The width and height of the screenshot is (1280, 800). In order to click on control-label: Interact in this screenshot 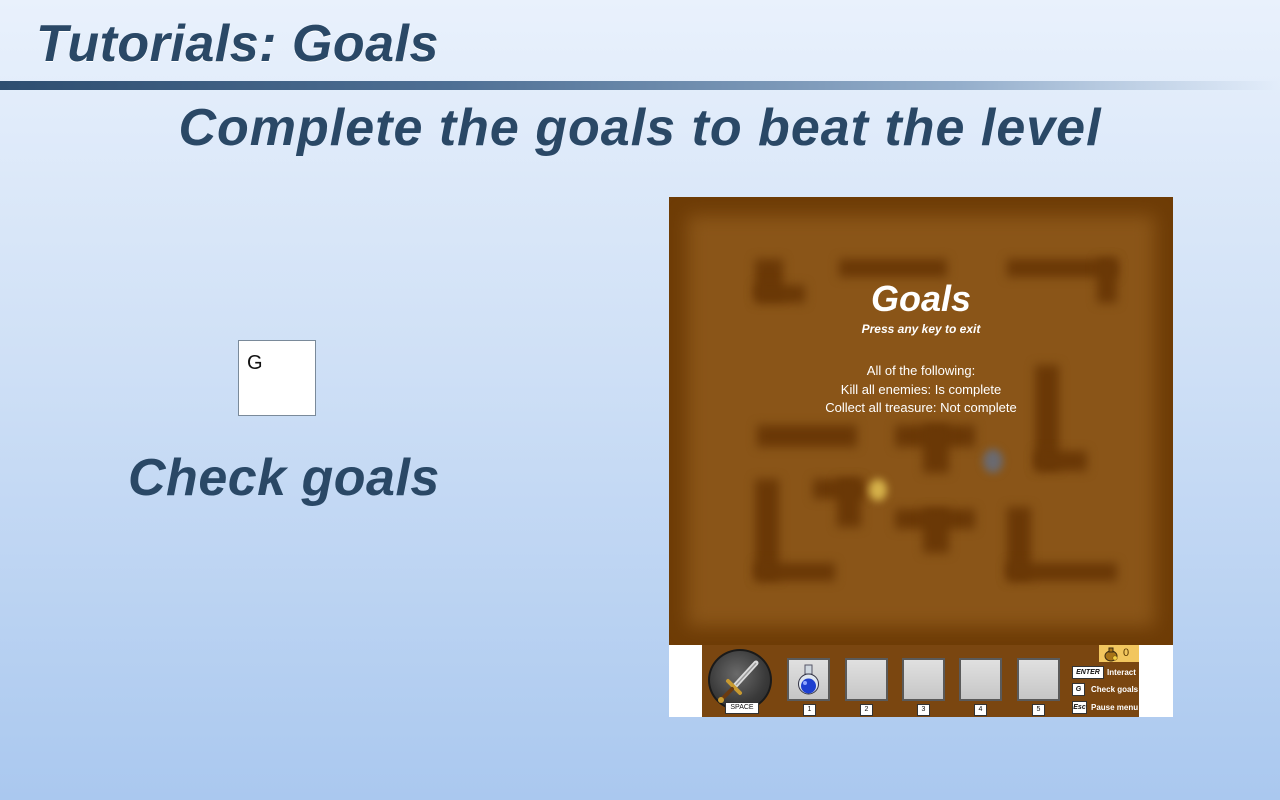, I will do `click(1121, 672)`.